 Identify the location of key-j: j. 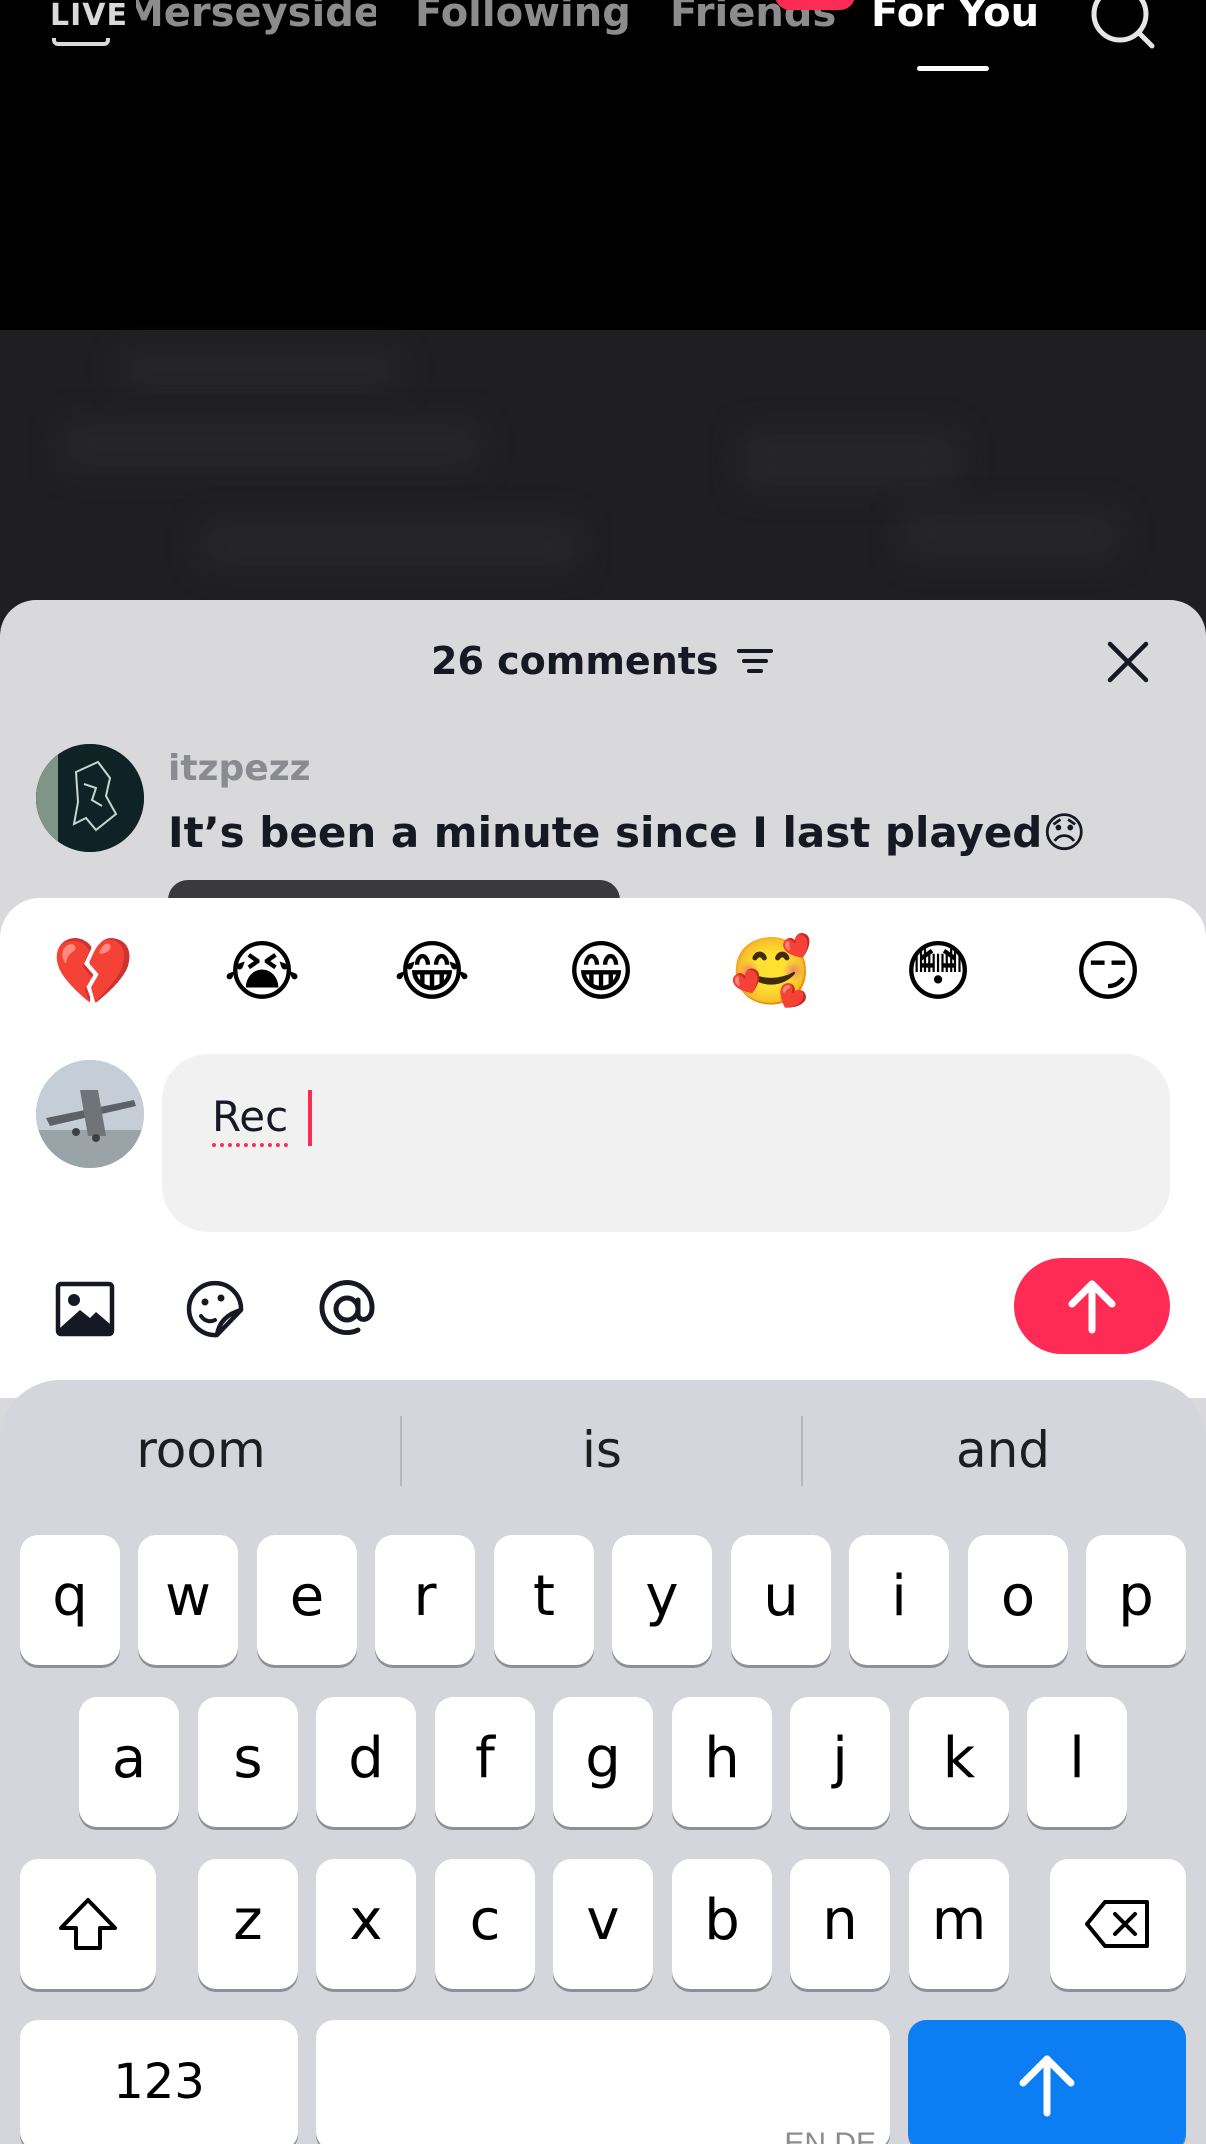
(840, 1762).